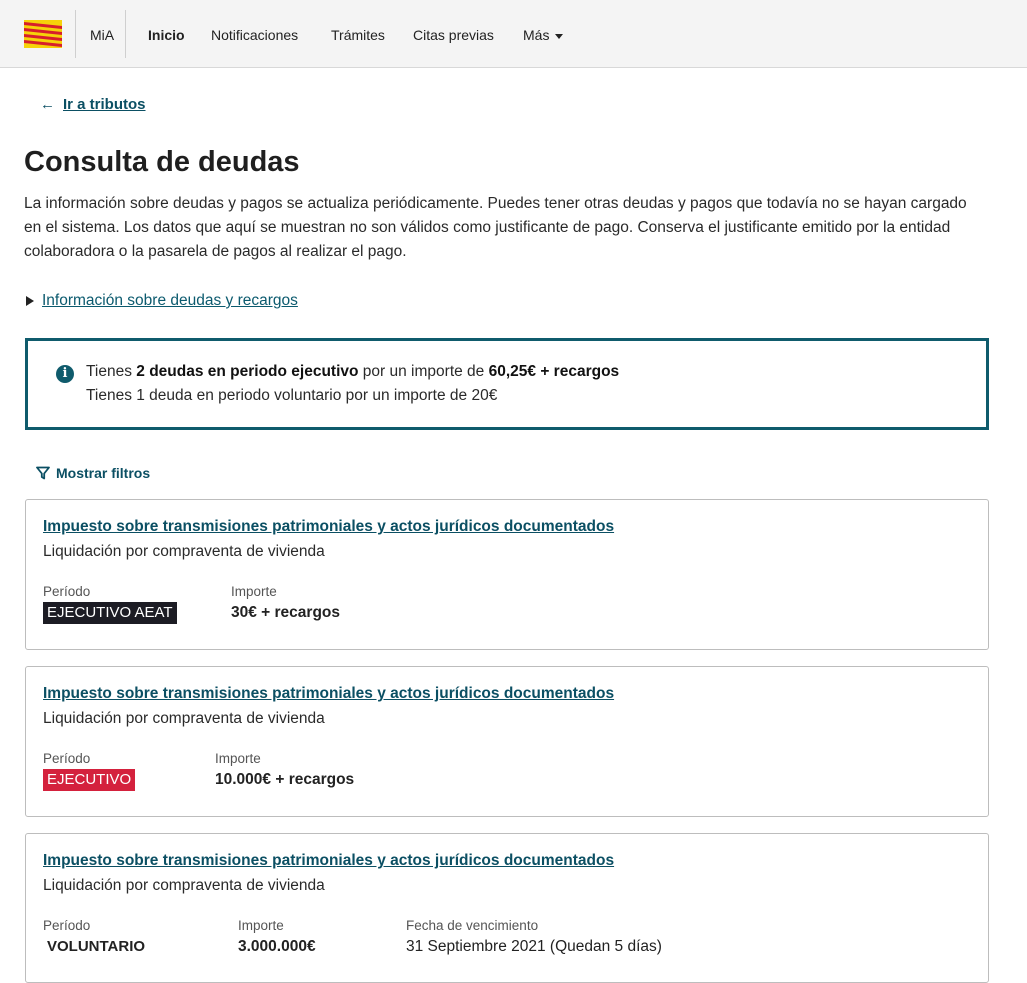  I want to click on due-date-label: Fecha de vencimiento, so click(472, 925).